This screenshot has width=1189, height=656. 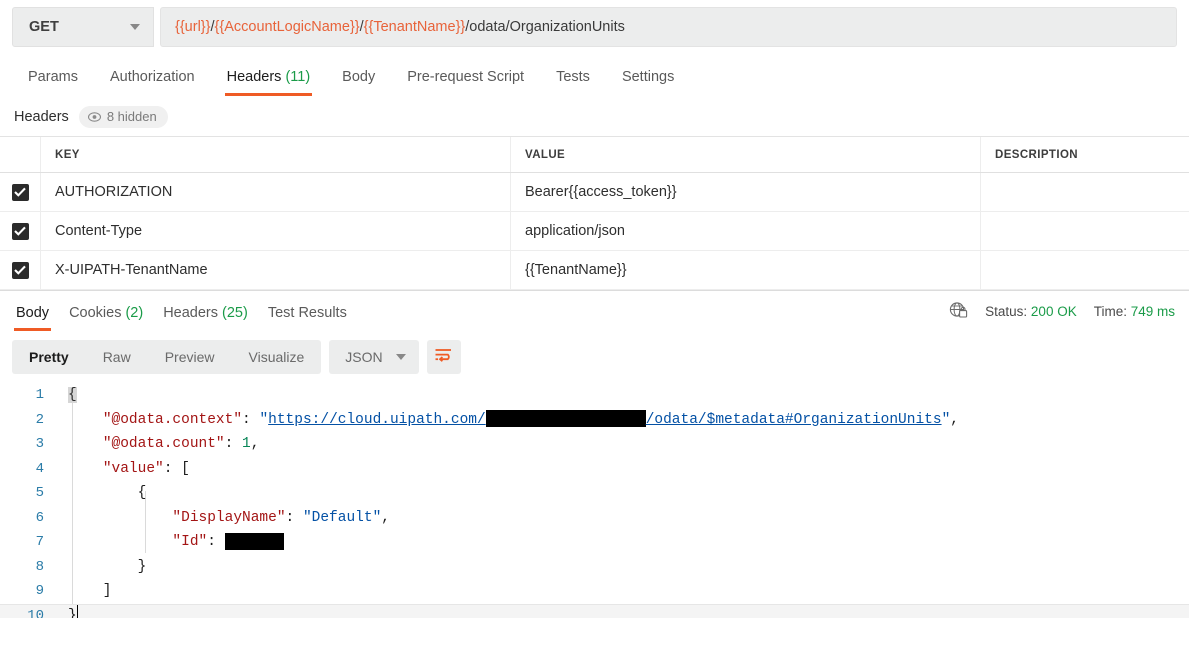 I want to click on table-row: X-UIPATH-TenantName {{TenantName}}, so click(x=594, y=270).